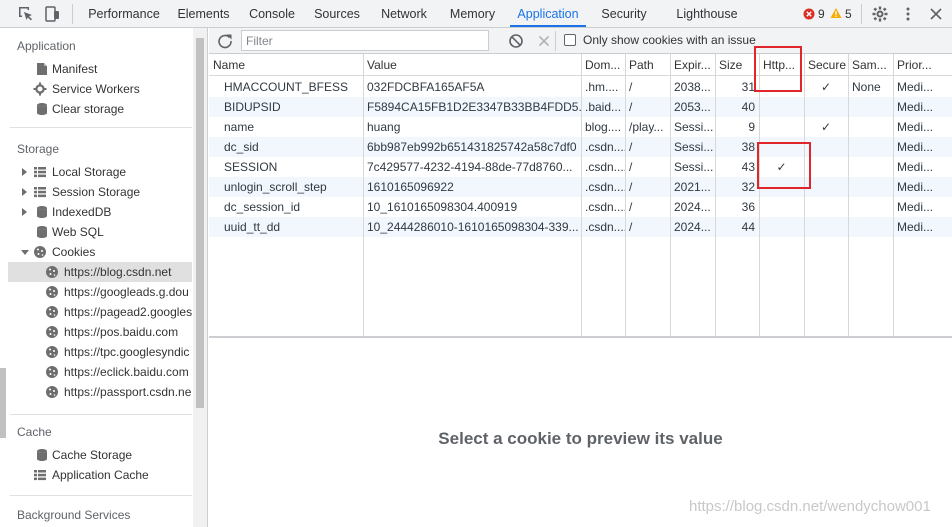  I want to click on device-toggle-icon, so click(52, 14).